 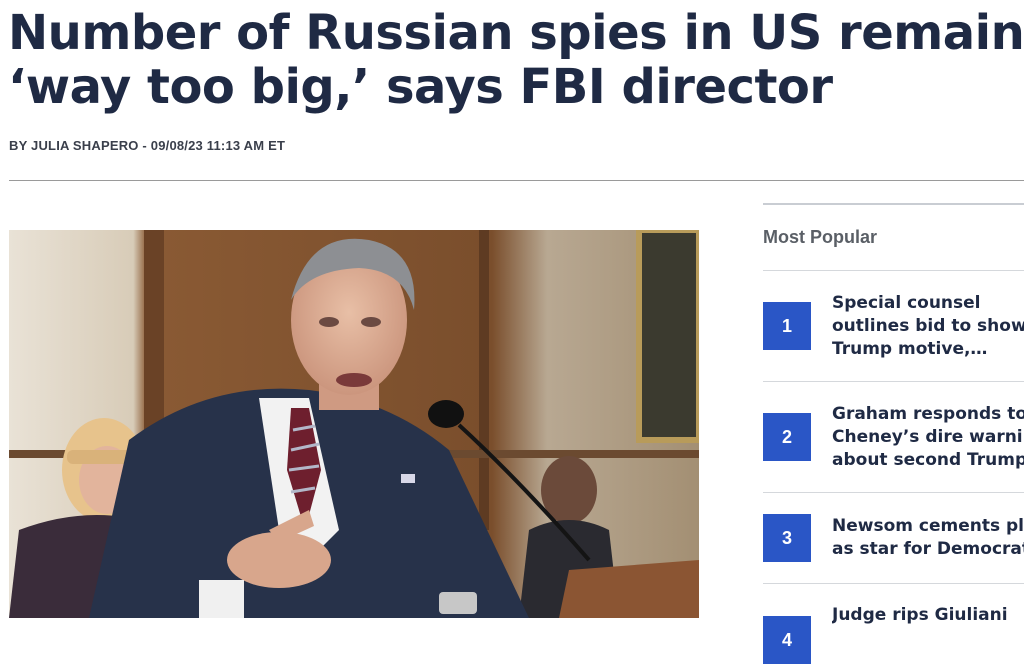 I want to click on popular-item-4: 4 Judge rips Giuliani, so click(x=893, y=624).